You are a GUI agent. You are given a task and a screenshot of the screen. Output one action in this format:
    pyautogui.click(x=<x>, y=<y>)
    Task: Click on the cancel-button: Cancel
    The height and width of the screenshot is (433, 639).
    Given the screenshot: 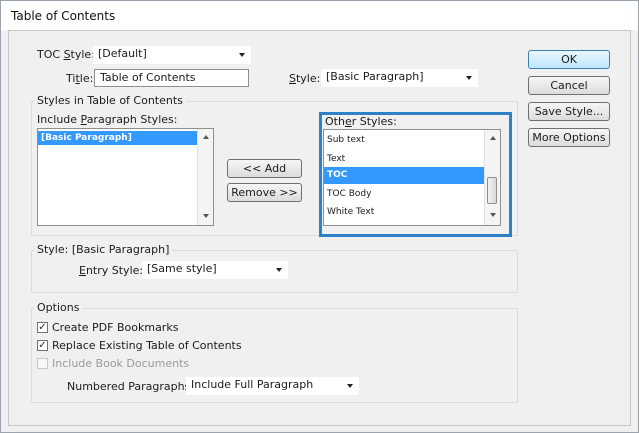 What is the action you would take?
    pyautogui.click(x=569, y=85)
    